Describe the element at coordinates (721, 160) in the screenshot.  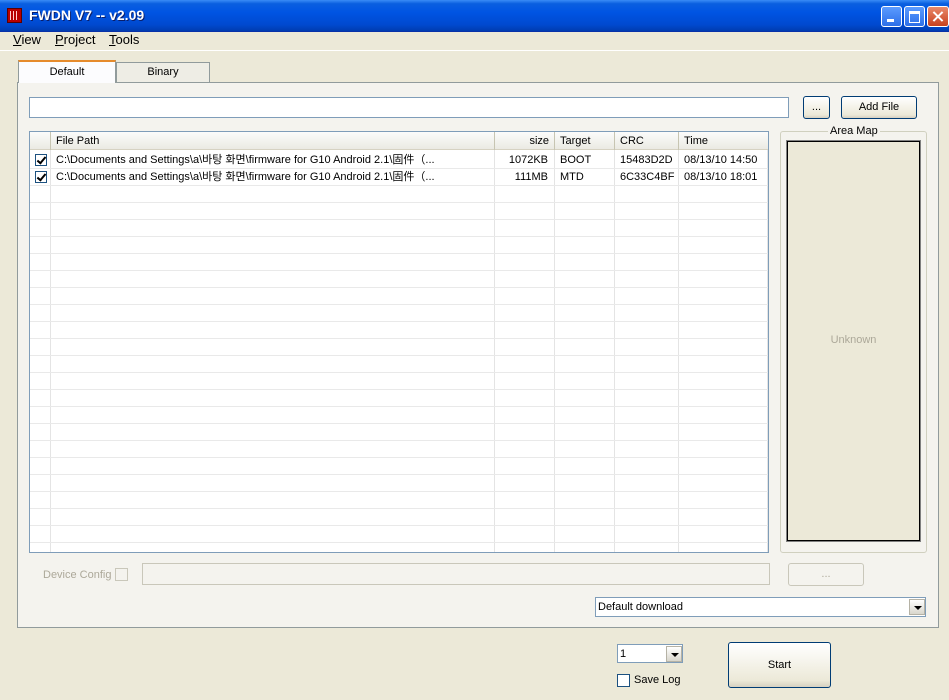
I see `cell-time: 08/13/10 14:50` at that location.